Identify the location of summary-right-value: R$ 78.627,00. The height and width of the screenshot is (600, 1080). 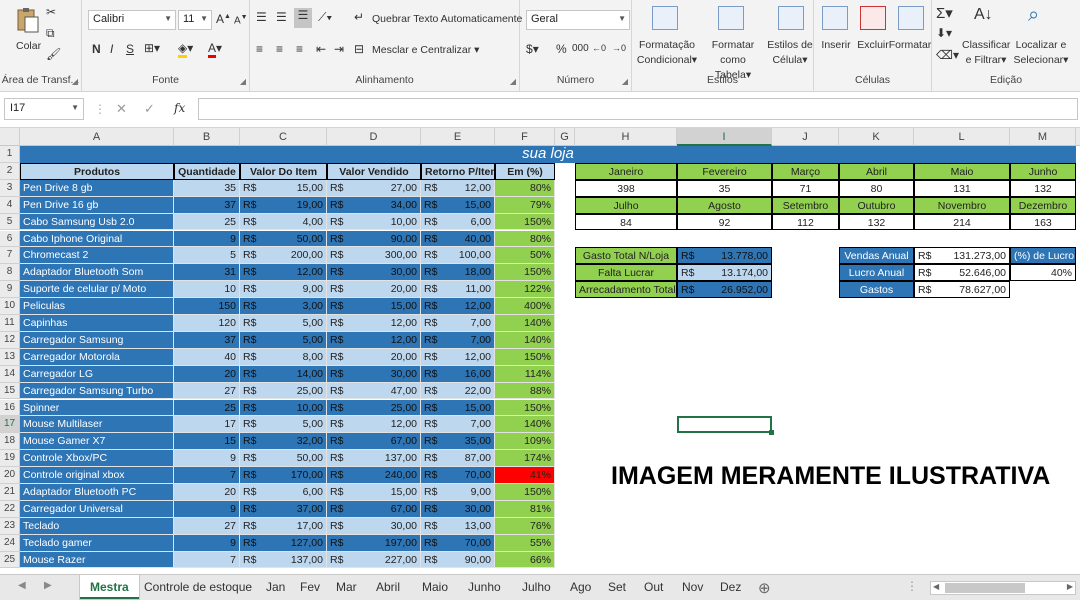
(962, 290).